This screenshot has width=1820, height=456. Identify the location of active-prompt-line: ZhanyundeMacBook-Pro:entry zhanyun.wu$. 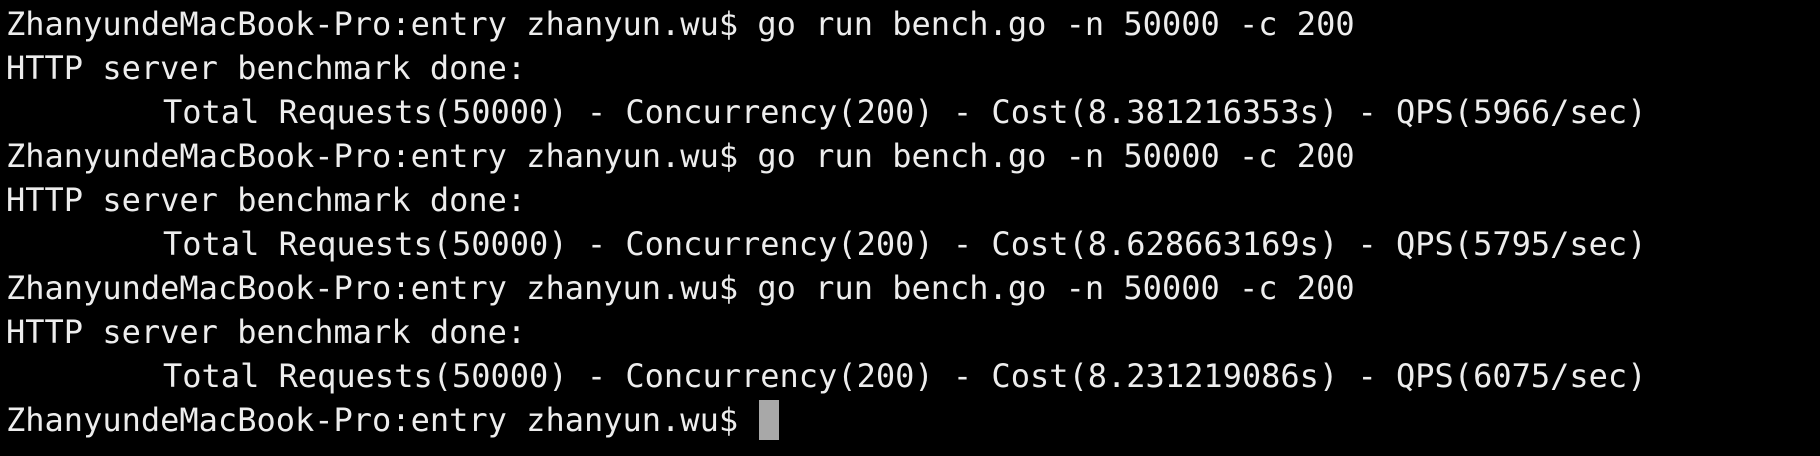
(913, 420).